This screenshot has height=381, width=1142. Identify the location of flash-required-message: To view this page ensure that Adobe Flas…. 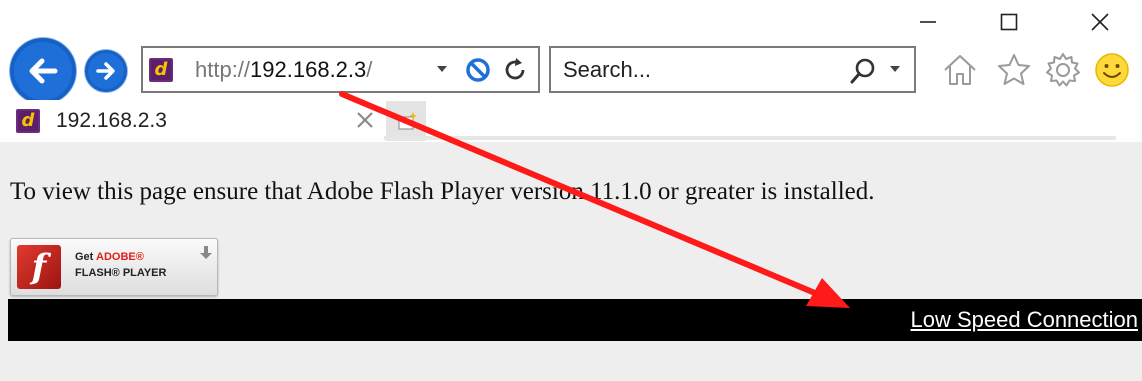
(442, 191).